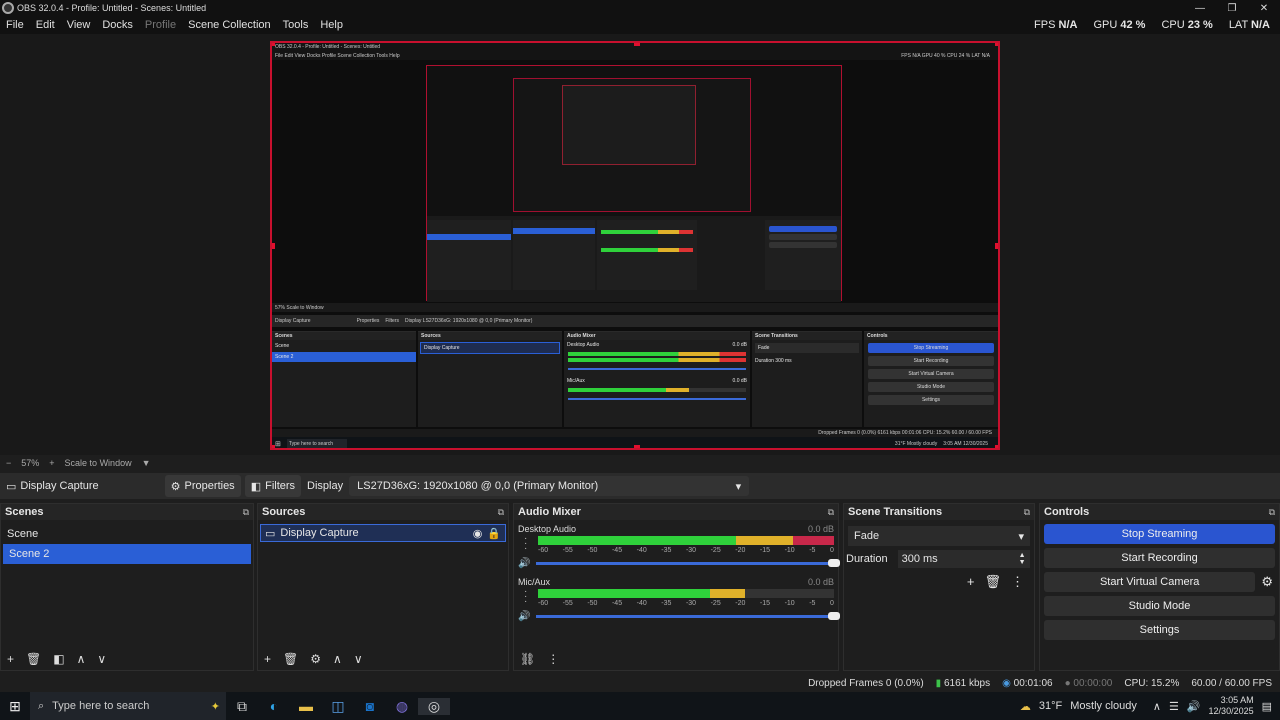 This screenshot has width=1280, height=720. What do you see at coordinates (1150, 582) in the screenshot?
I see `start-virtual-camera-button: Start Virtual Camera` at bounding box center [1150, 582].